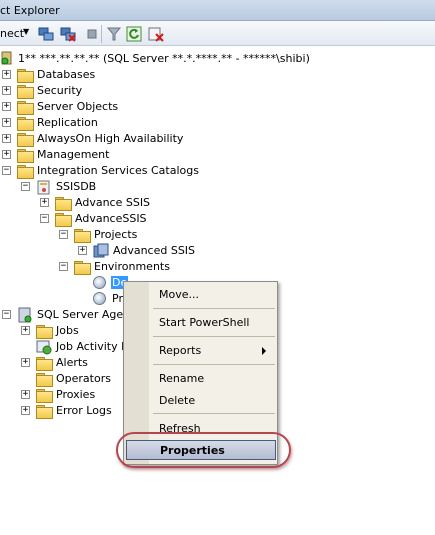 This screenshot has width=435, height=535. Describe the element at coordinates (83, 378) in the screenshot. I see `node-label: Operators` at that location.